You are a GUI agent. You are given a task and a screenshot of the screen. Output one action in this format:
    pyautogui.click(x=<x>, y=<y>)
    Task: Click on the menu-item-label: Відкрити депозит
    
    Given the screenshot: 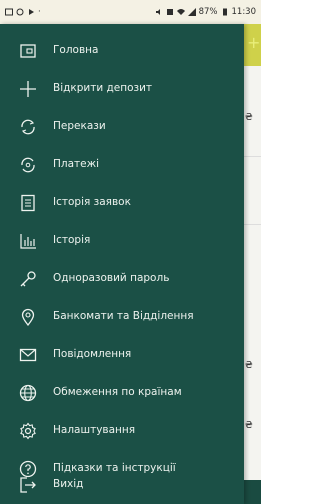 What is the action you would take?
    pyautogui.click(x=103, y=88)
    